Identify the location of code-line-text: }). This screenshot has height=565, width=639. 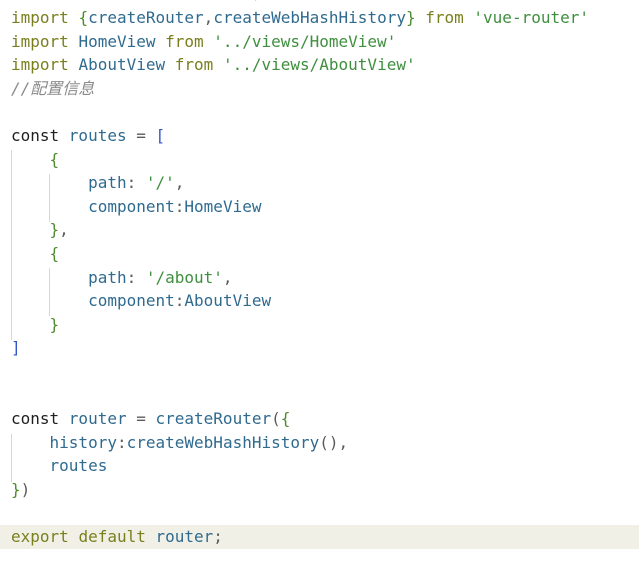
(15, 489).